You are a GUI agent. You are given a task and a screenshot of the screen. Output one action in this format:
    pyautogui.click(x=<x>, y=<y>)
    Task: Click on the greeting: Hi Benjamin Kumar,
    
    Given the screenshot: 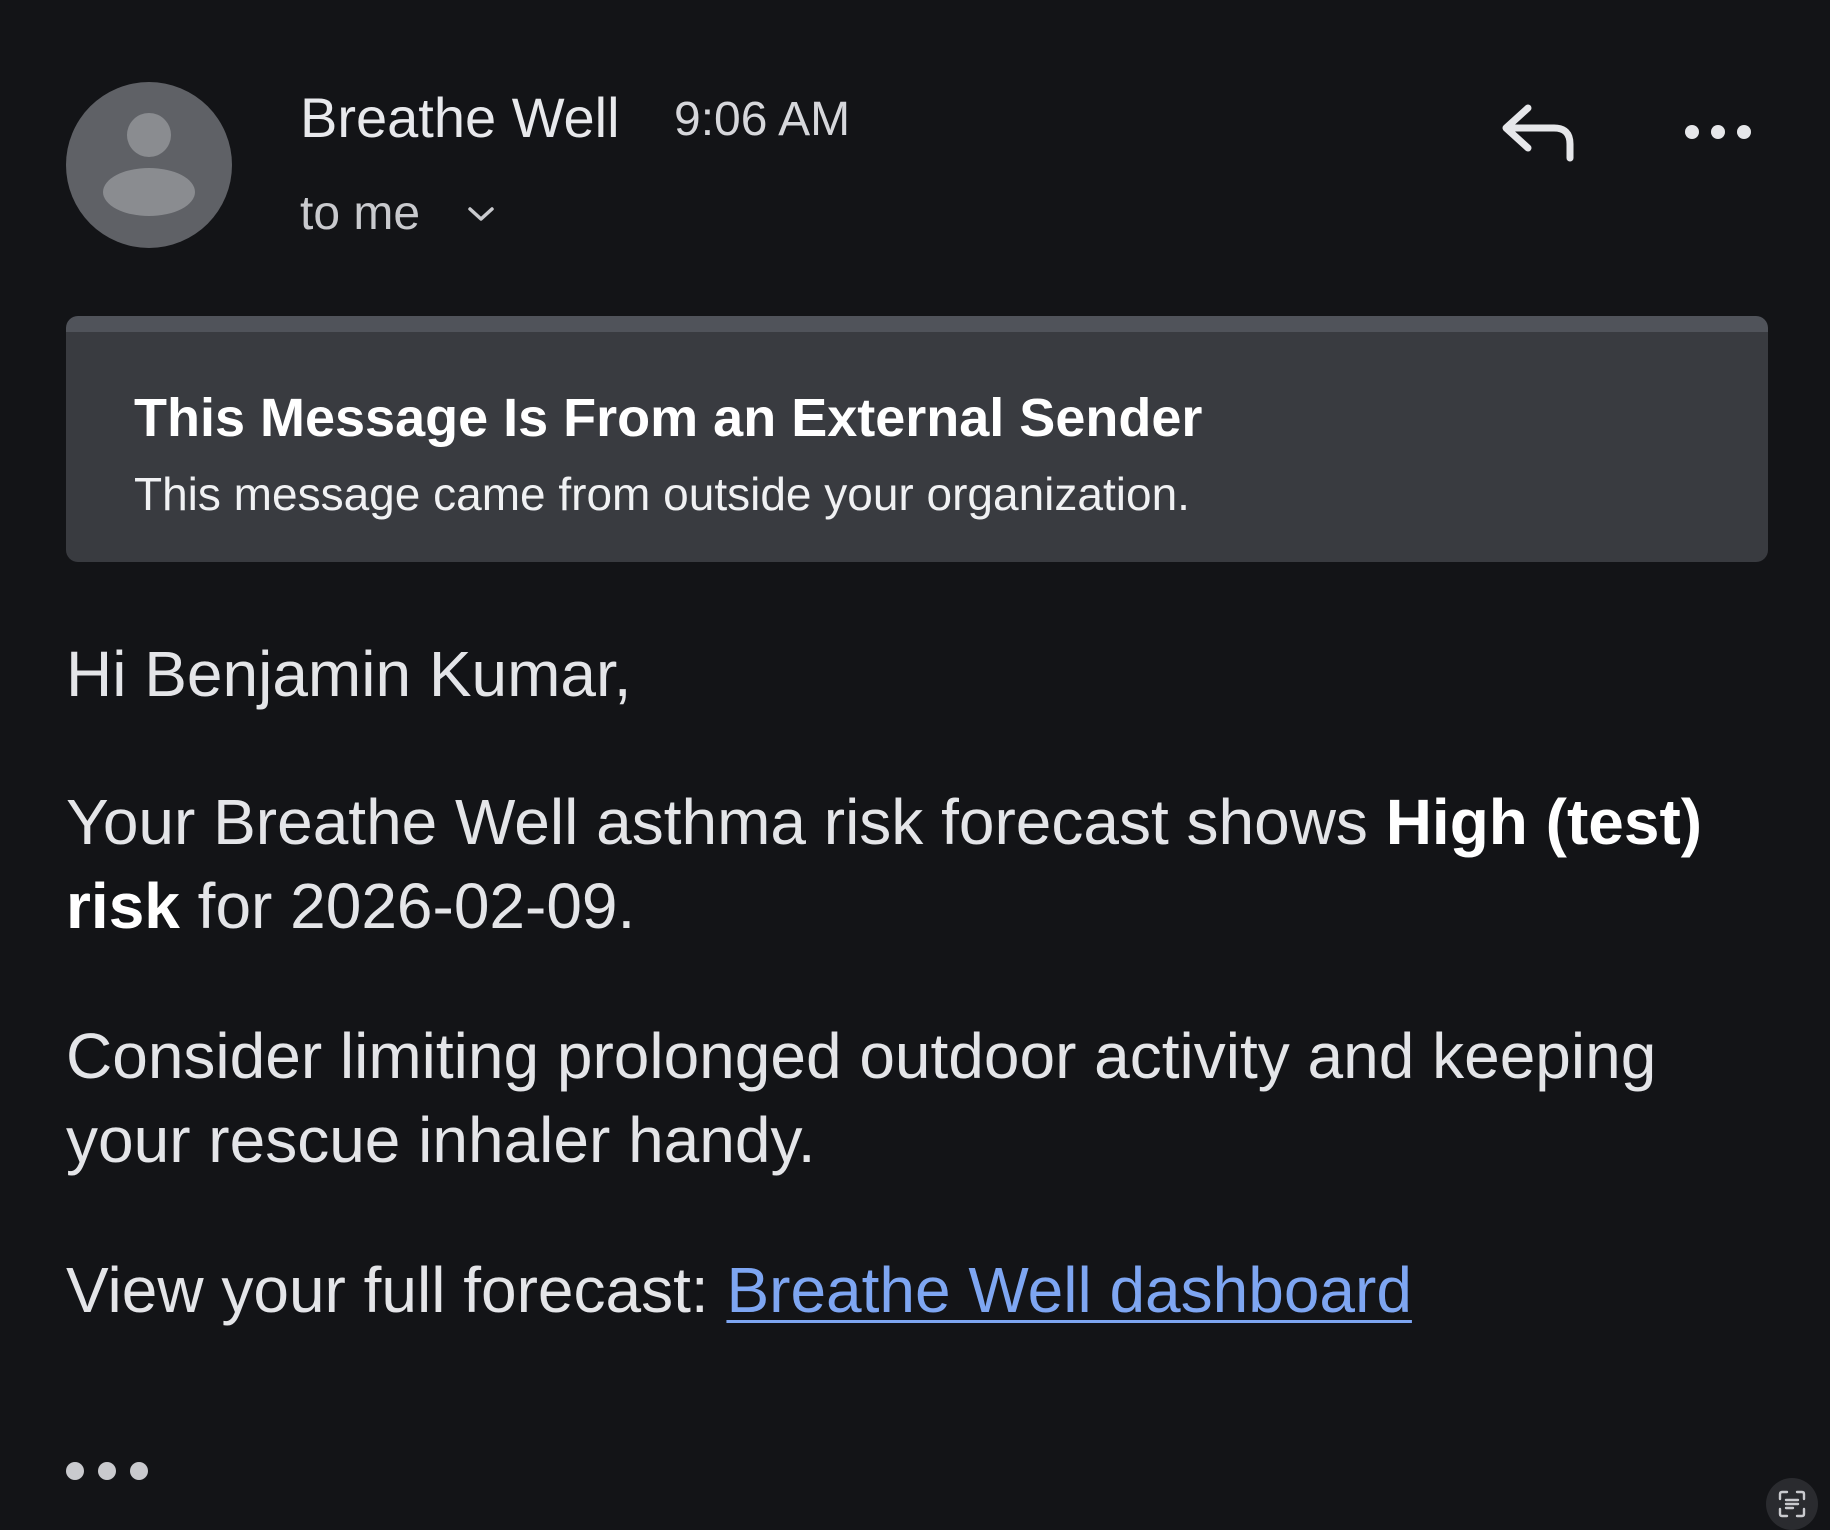 What is the action you would take?
    pyautogui.click(x=349, y=674)
    